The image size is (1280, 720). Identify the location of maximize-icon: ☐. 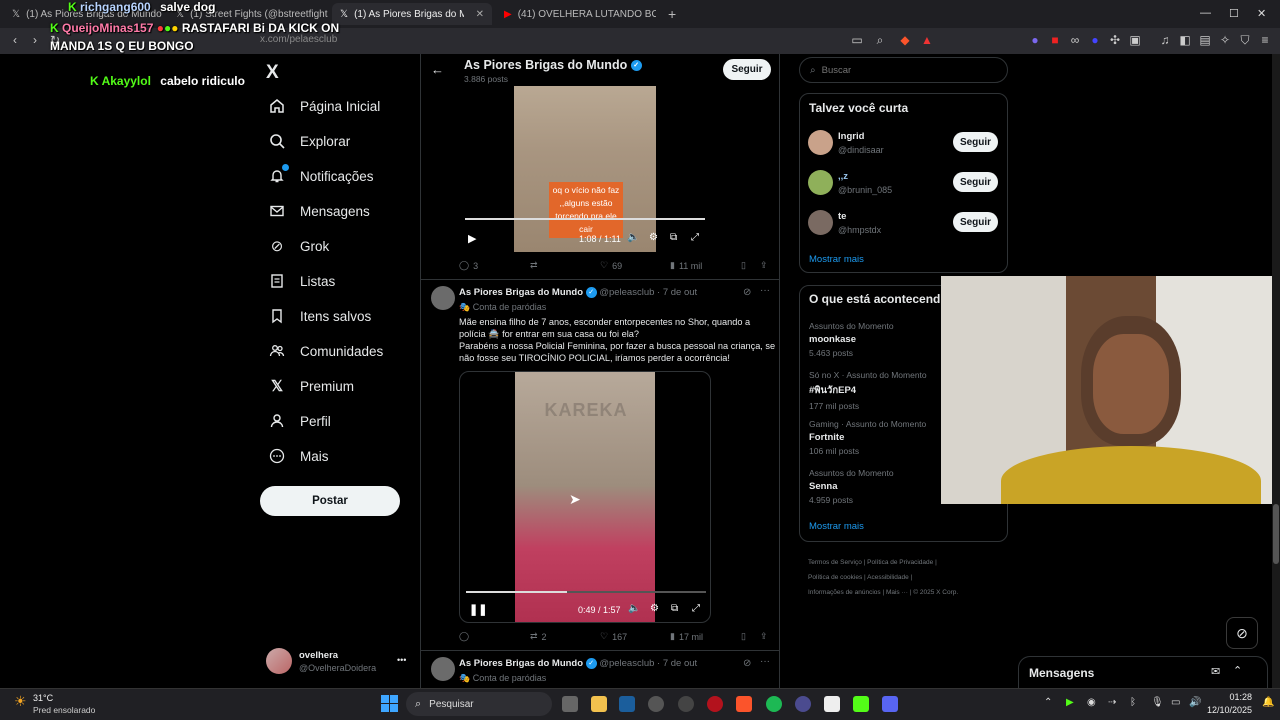
(1234, 13).